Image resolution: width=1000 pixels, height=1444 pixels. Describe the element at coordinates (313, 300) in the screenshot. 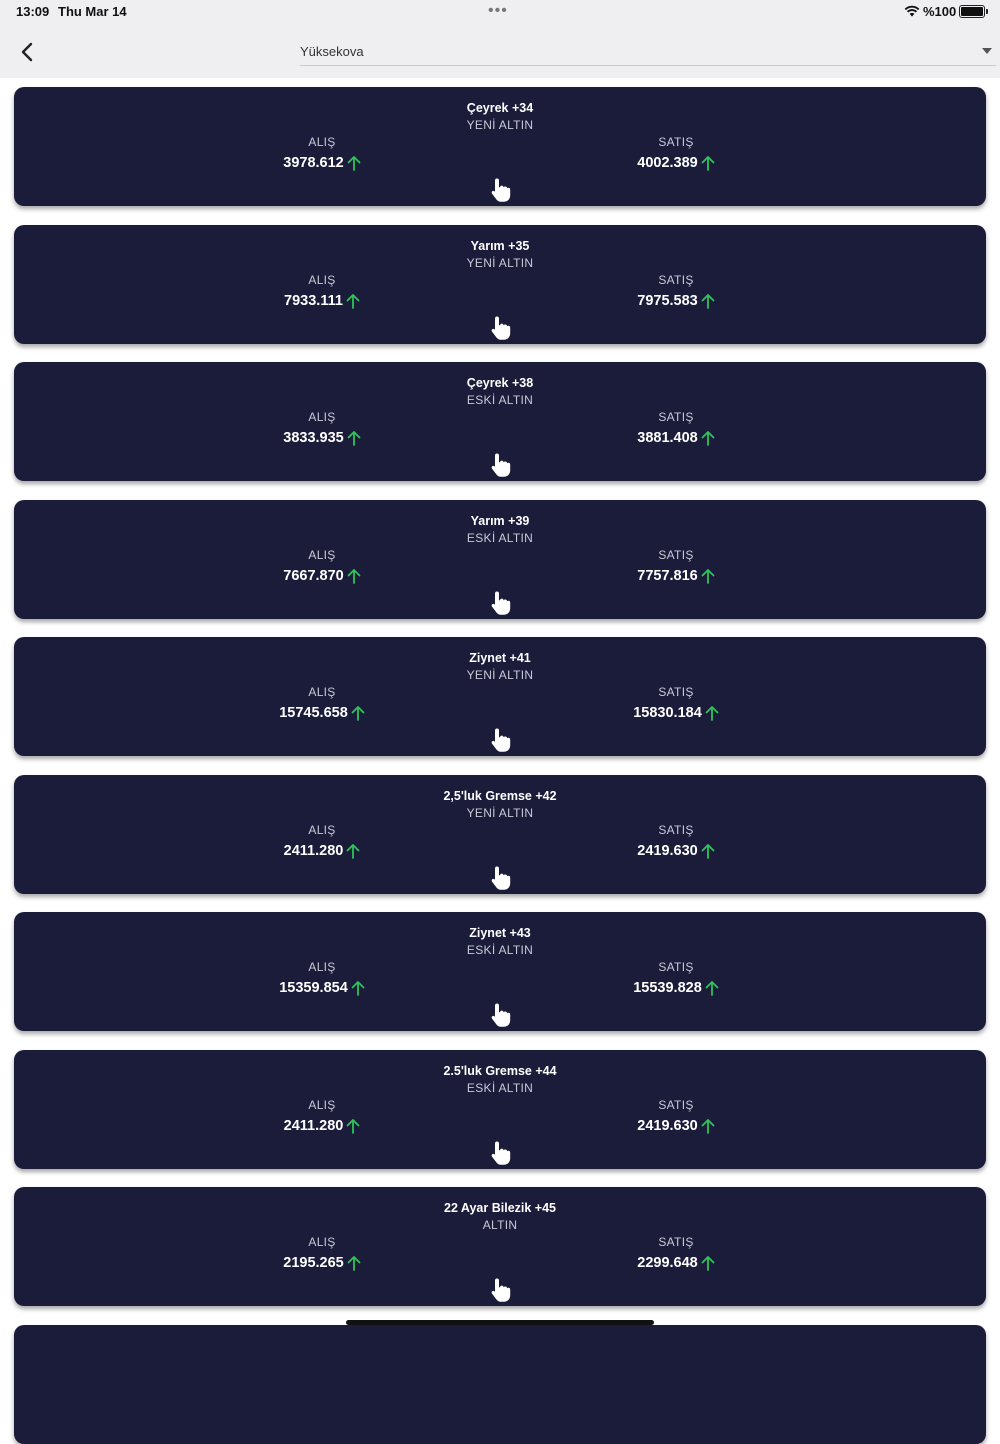

I see `buy-price: 7933.111` at that location.